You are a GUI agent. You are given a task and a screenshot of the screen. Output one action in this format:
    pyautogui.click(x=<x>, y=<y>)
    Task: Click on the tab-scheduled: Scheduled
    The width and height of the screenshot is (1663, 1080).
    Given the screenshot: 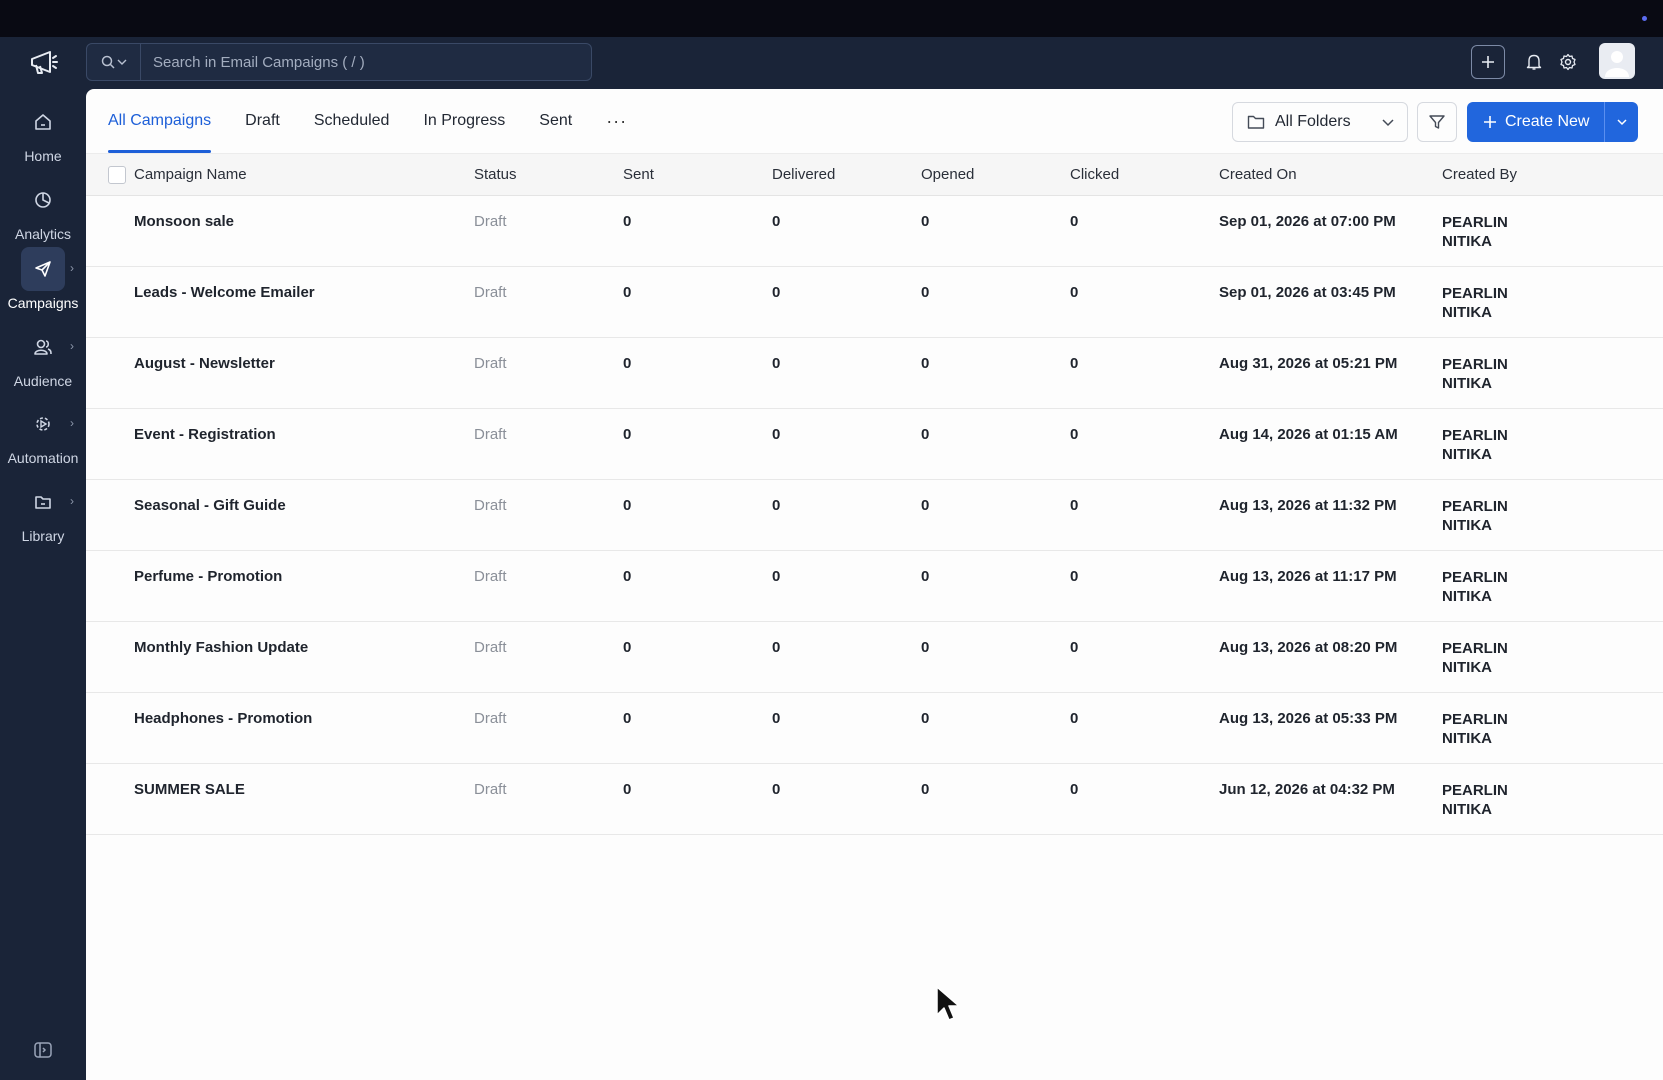 What is the action you would take?
    pyautogui.click(x=352, y=121)
    